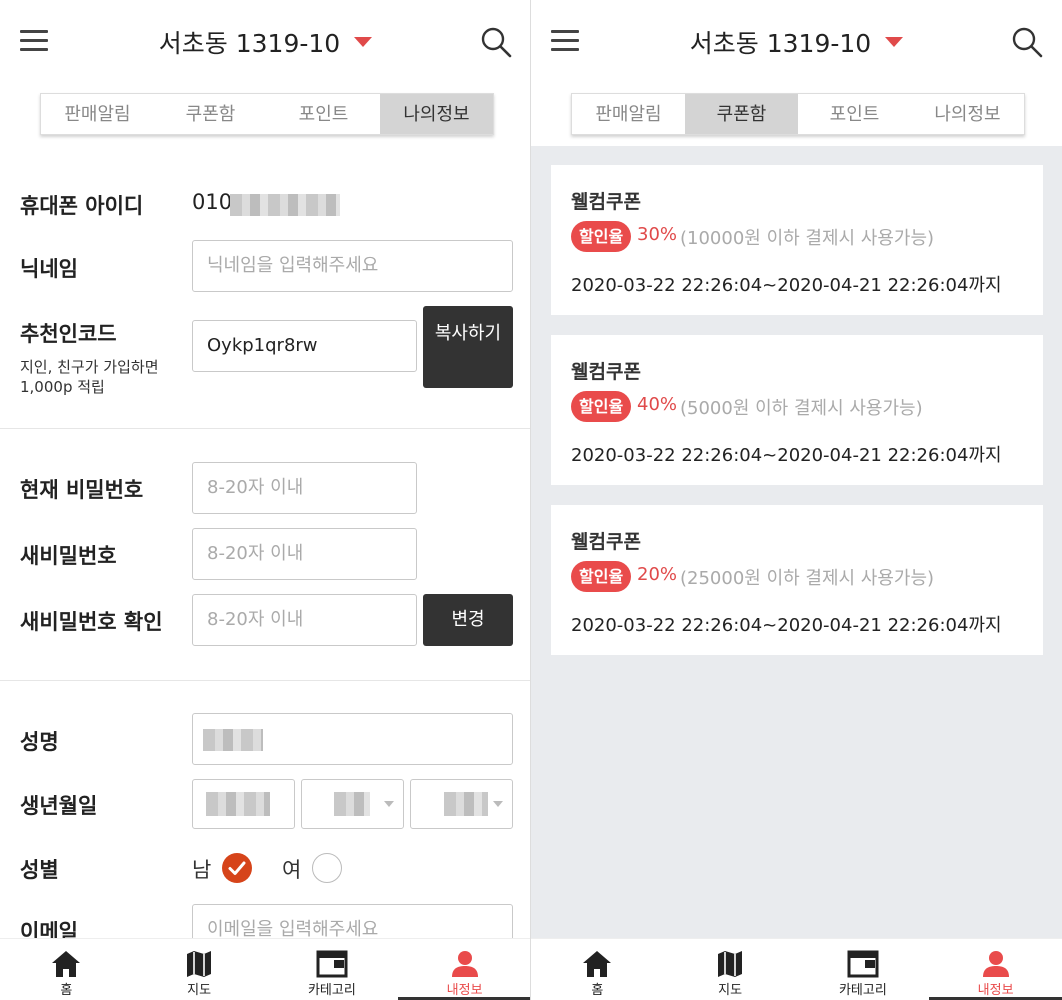 This screenshot has height=1000, width=1062. I want to click on nickname-input: 닉네임을 입력해주세요, so click(352, 266).